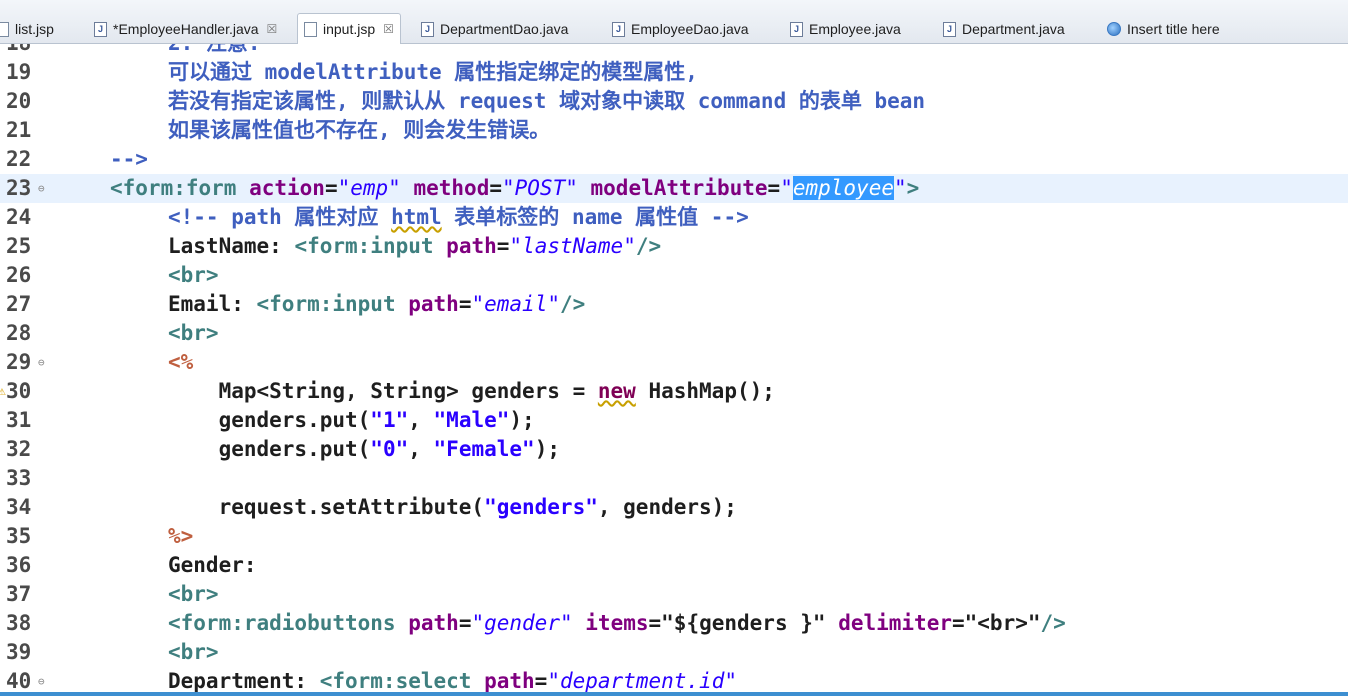 The width and height of the screenshot is (1348, 696). Describe the element at coordinates (389, 449) in the screenshot. I see `code-token: "0"` at that location.